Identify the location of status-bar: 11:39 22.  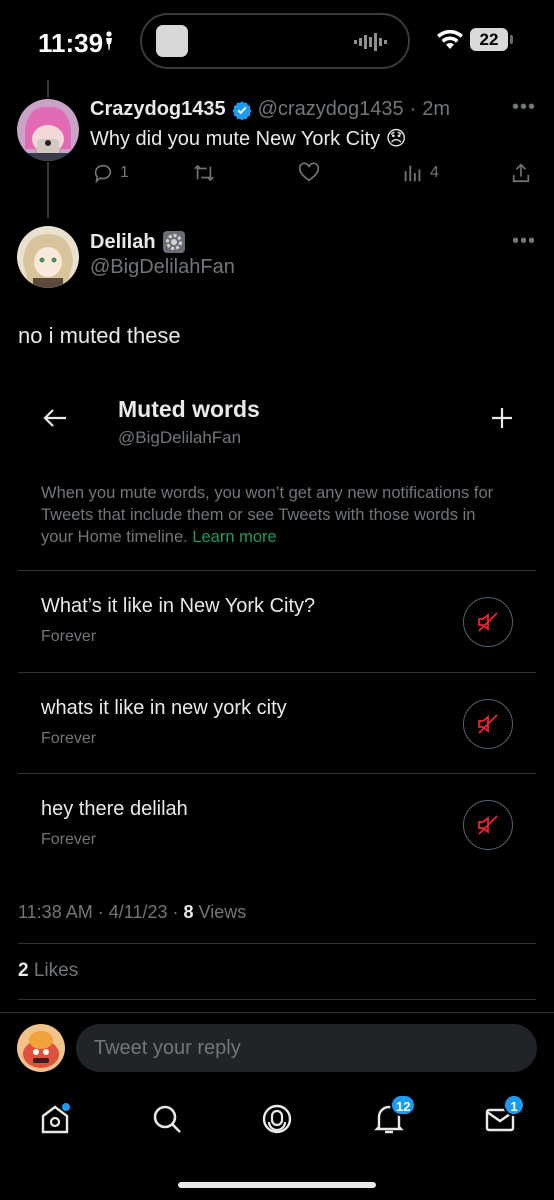
(277, 40).